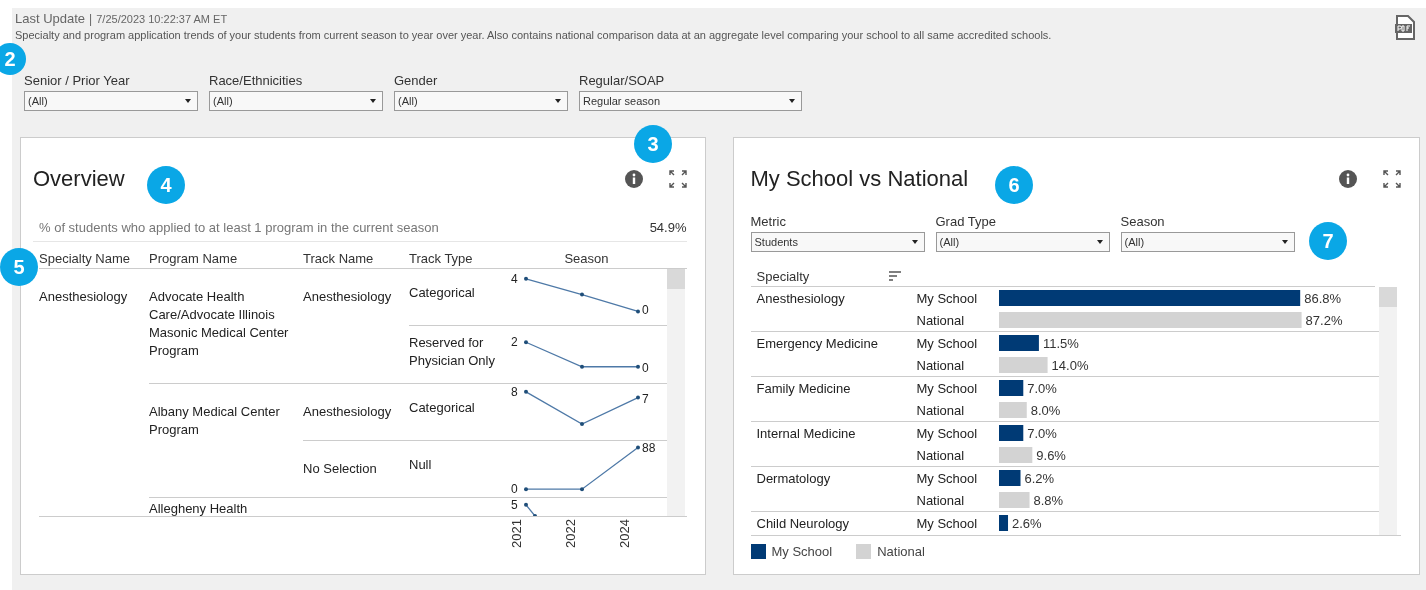  What do you see at coordinates (622, 80) in the screenshot?
I see `filter-label: Regular/SOAP` at bounding box center [622, 80].